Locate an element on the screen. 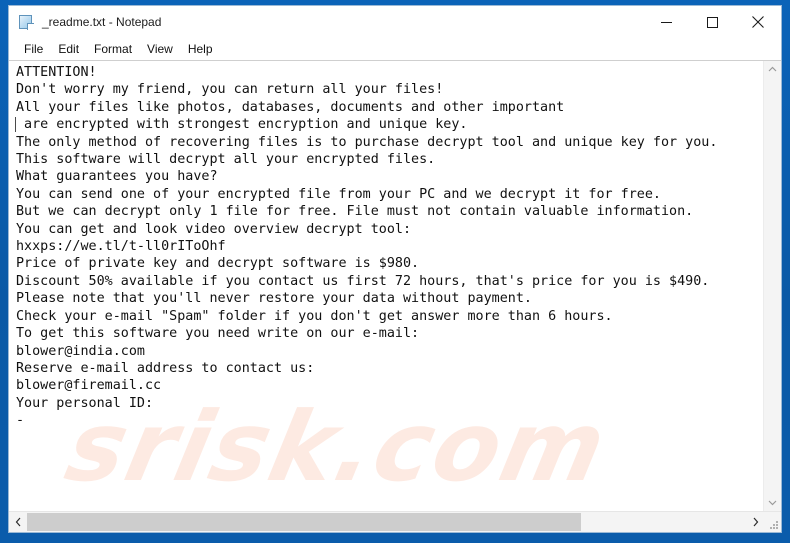 The image size is (790, 543). text-line: What guarantees you have? is located at coordinates (117, 177).